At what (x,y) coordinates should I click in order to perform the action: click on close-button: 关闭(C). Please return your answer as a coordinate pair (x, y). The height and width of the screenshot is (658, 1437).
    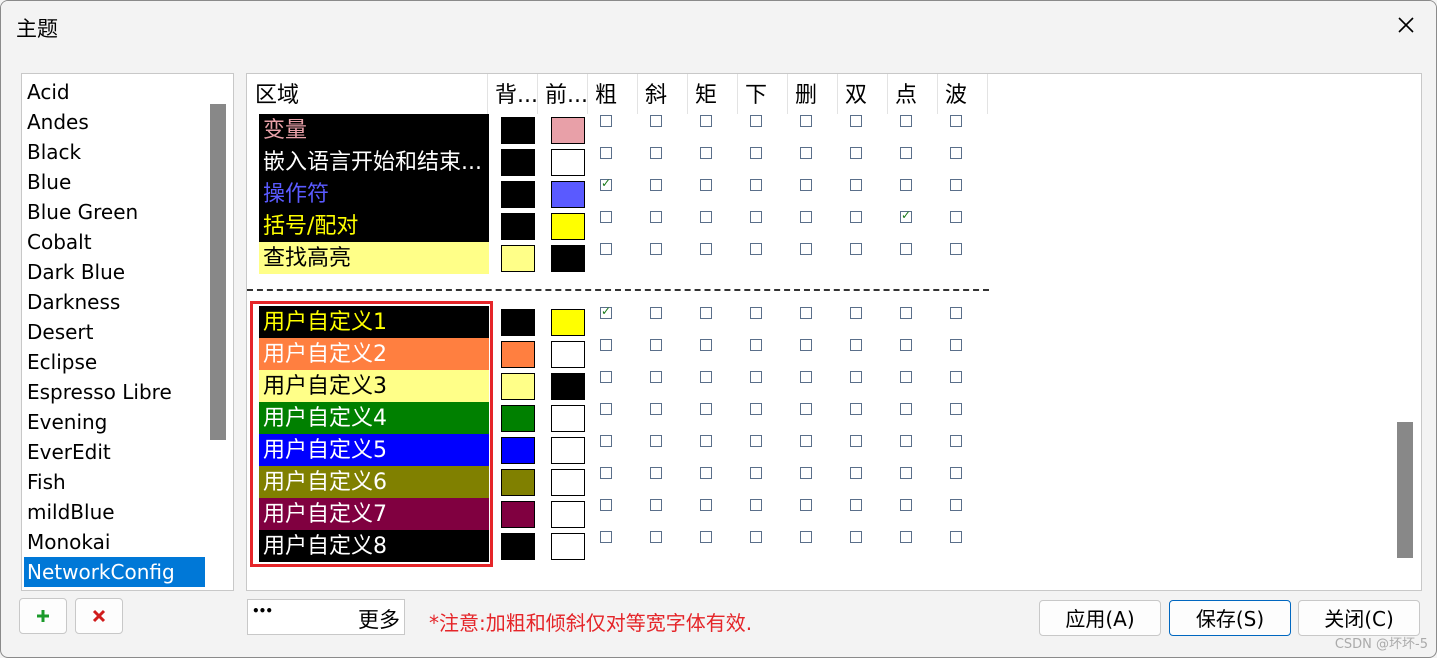
    Looking at the image, I should click on (1359, 618).